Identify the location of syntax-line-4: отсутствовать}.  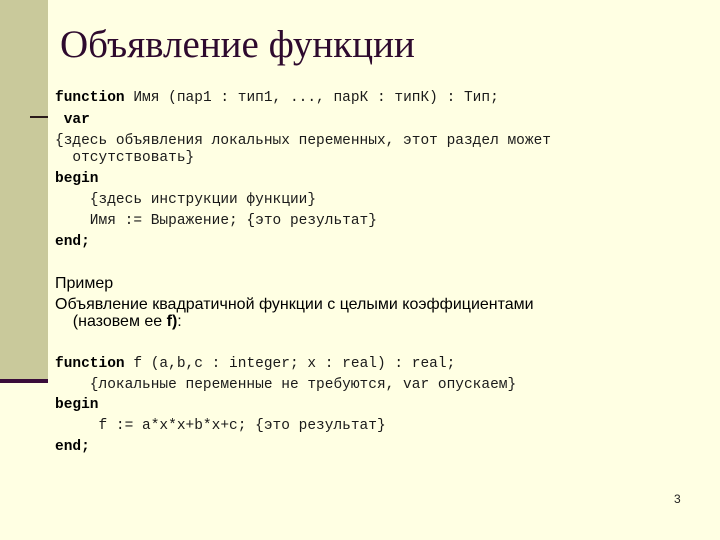
(125, 158).